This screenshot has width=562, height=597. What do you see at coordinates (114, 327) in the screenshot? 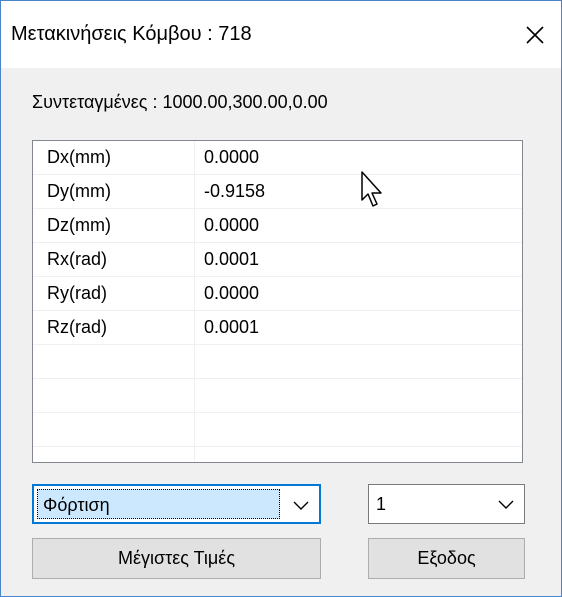
I see `row-name: Rz(rad)` at bounding box center [114, 327].